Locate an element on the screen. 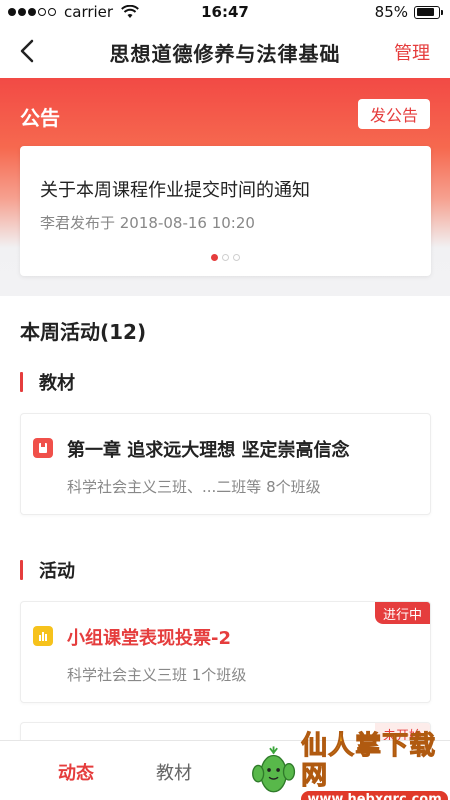 This screenshot has height=800, width=450. manage-button: 管理 is located at coordinates (412, 52).